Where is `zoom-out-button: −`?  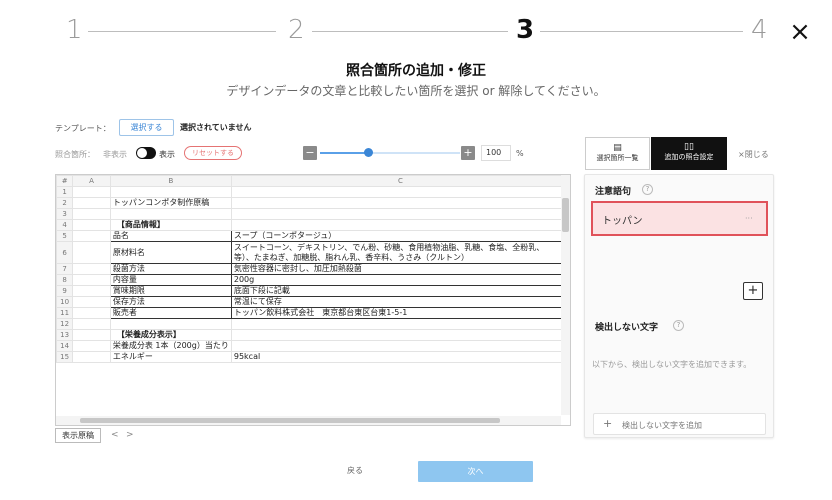 zoom-out-button: − is located at coordinates (310, 153).